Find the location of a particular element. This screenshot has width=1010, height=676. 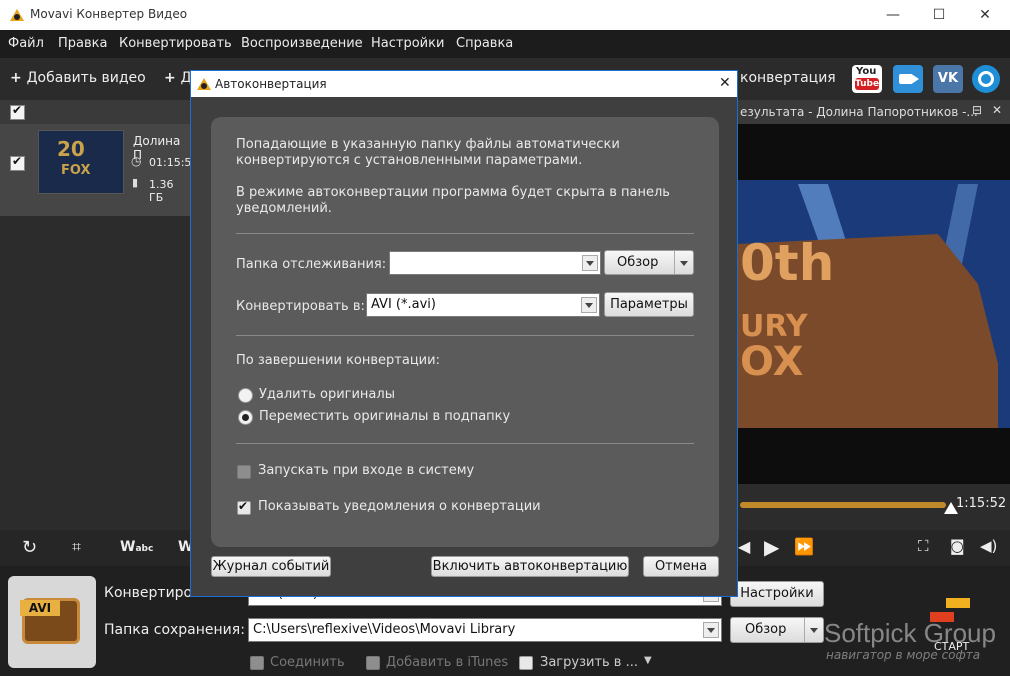

dialog-convert-label: Конвертировать в: is located at coordinates (300, 306).